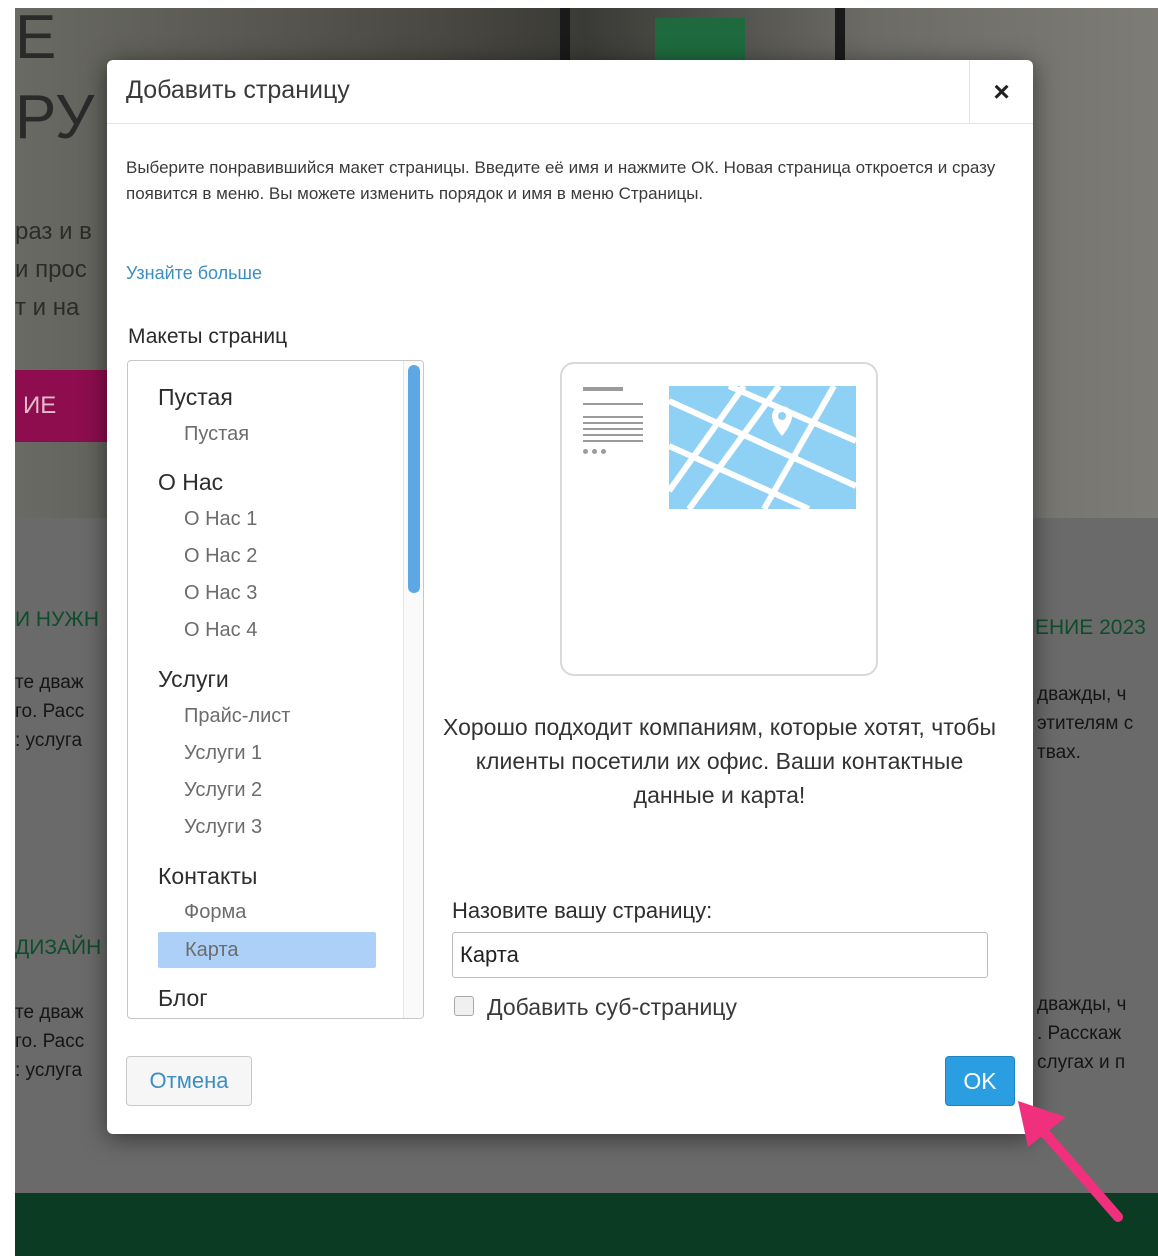 This screenshot has height=1256, width=1158. I want to click on learn-more-link: Узнайте больше, so click(194, 273).